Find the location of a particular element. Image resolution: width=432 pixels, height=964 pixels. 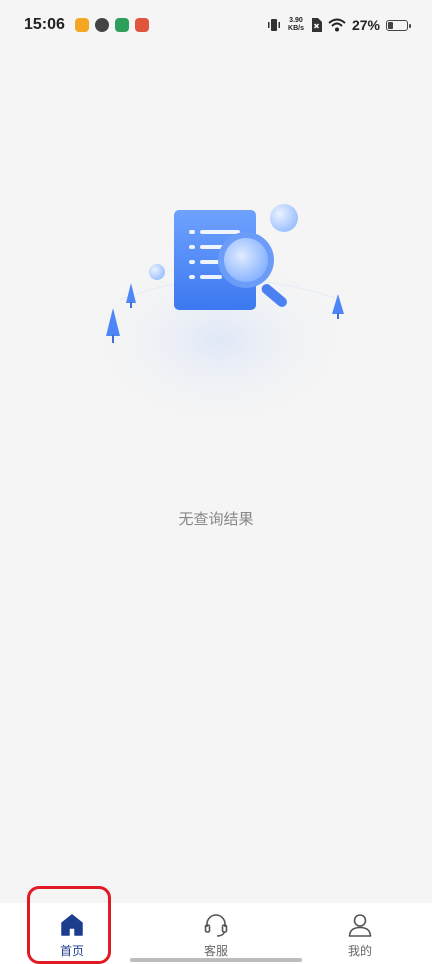

status-left: 15:06 is located at coordinates (86, 25).